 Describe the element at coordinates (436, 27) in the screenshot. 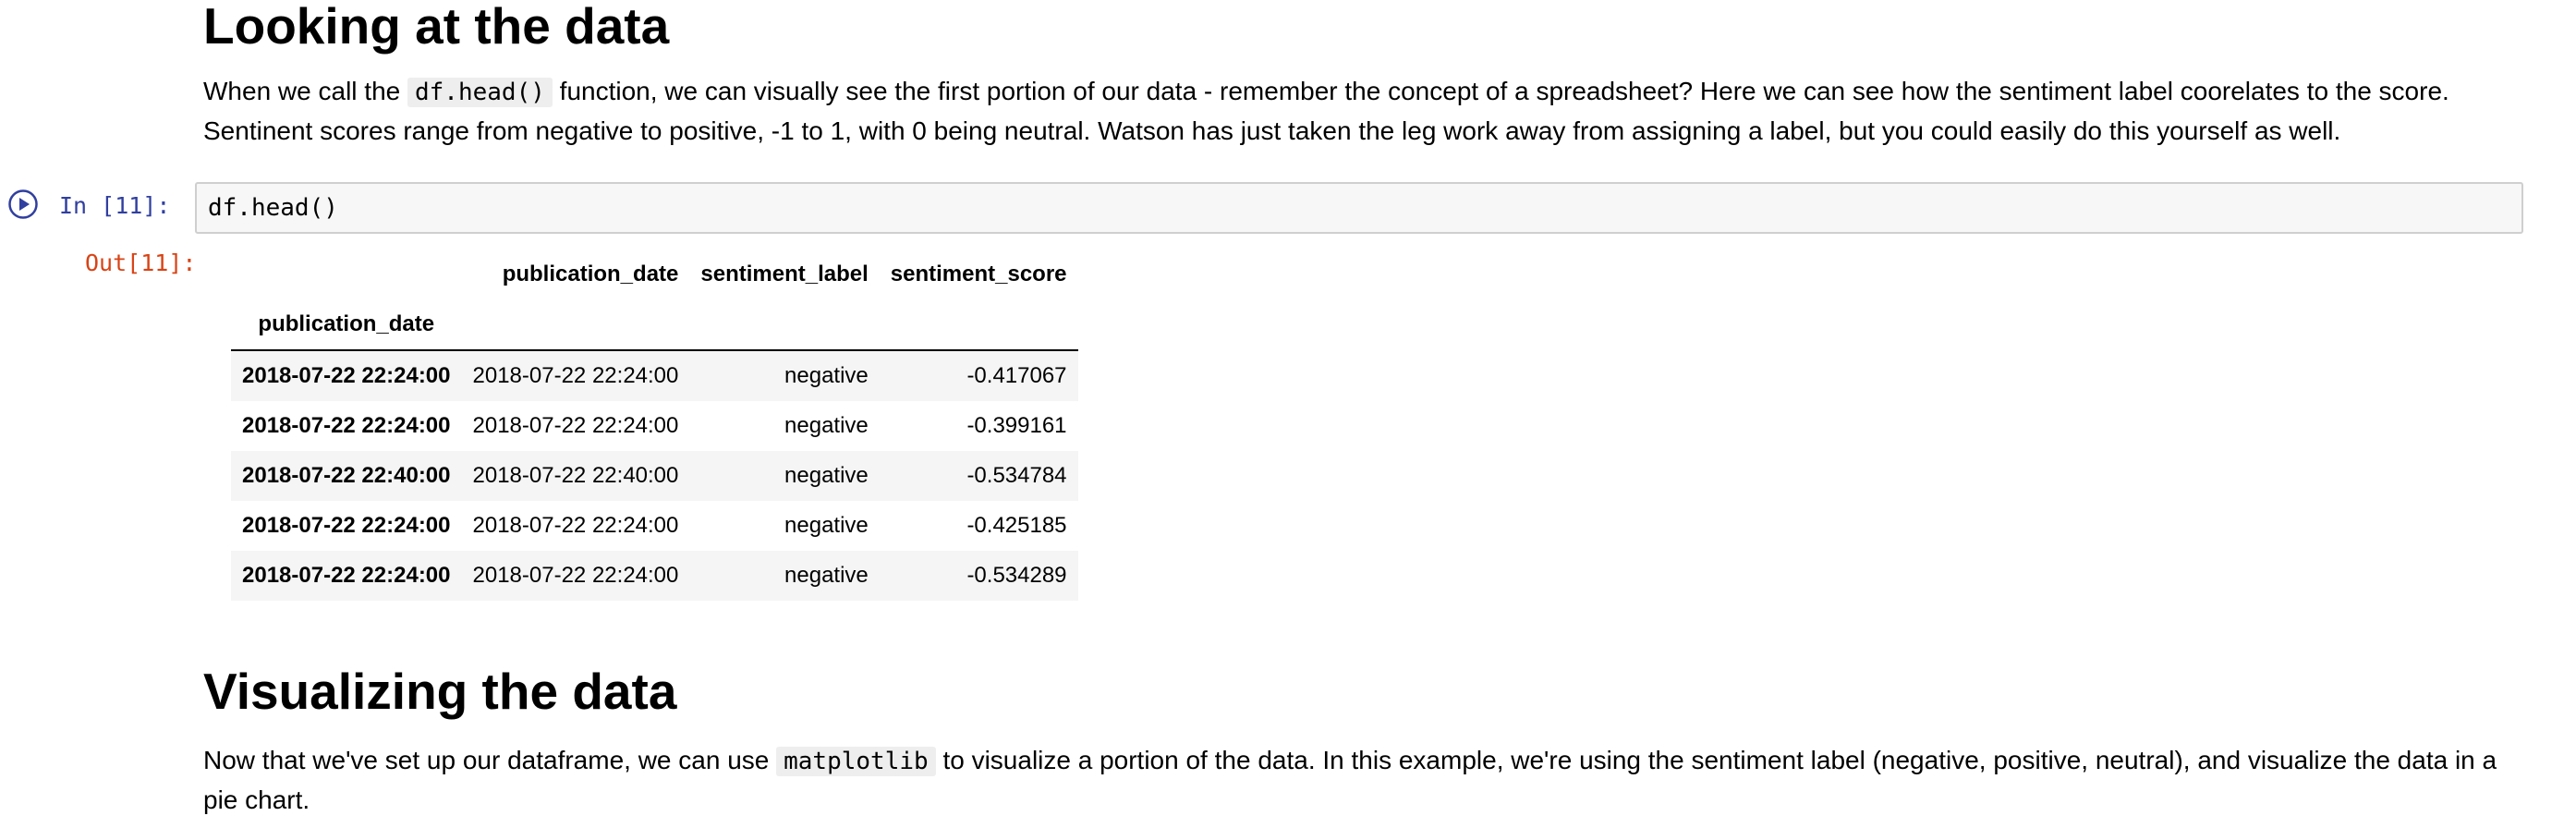

I see `section-heading-looking-at-data: Looking at the data` at that location.